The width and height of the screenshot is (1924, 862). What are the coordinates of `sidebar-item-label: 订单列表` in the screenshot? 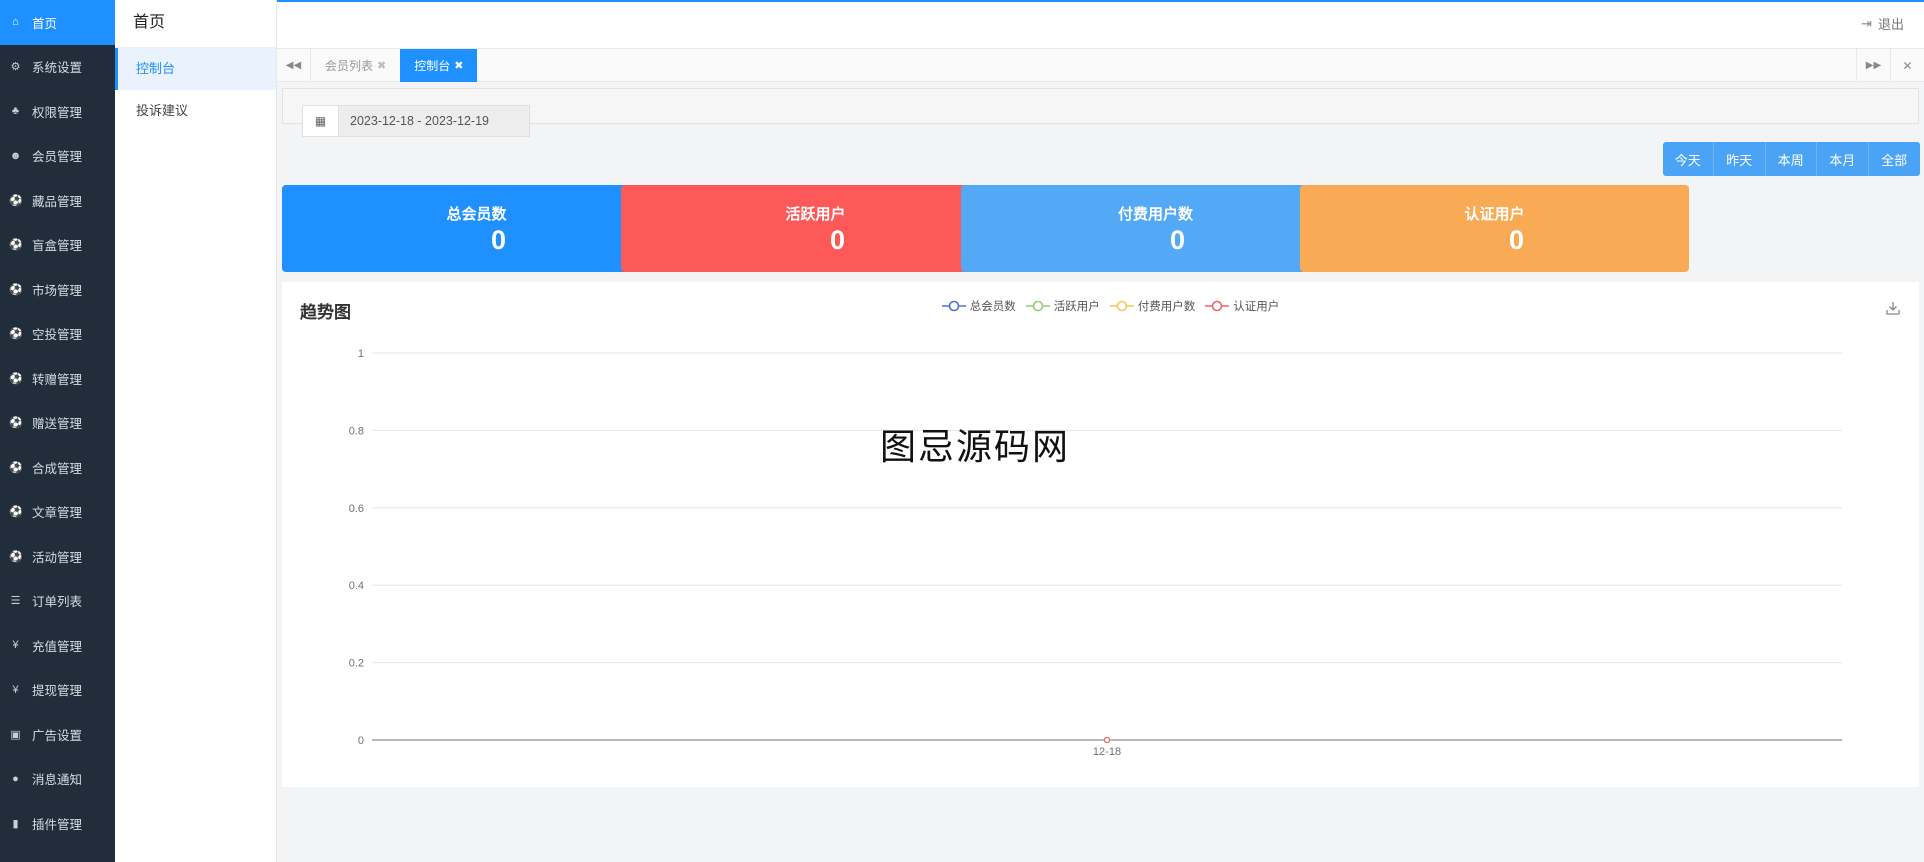 It's located at (57, 602).